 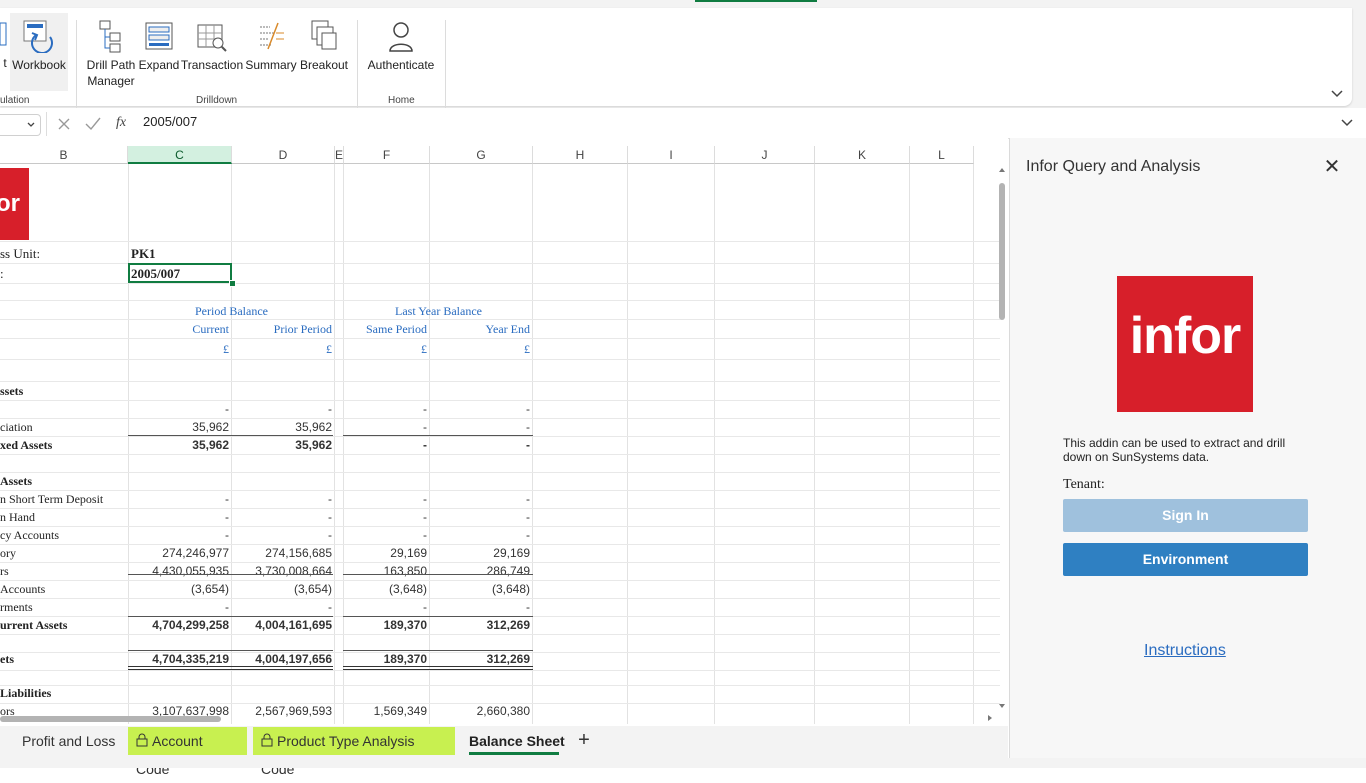 I want to click on column-header-g: G, so click(x=481, y=155).